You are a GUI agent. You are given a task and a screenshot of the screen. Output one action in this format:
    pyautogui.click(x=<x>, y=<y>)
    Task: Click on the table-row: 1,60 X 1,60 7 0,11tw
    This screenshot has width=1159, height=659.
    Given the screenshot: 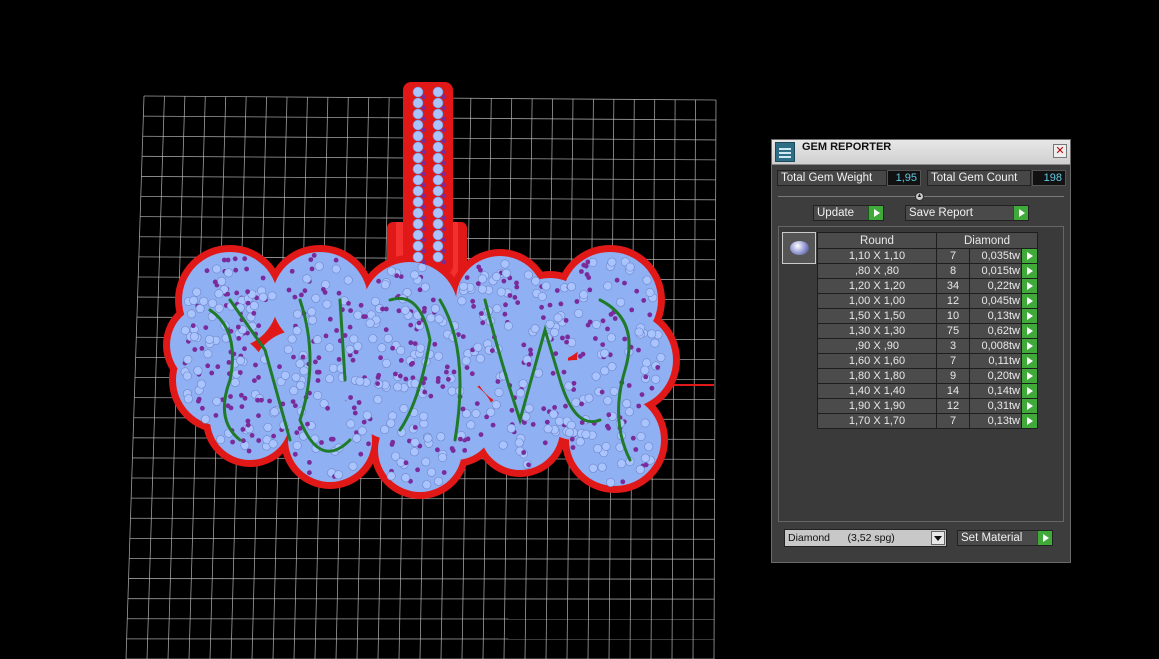 What is the action you would take?
    pyautogui.click(x=927, y=361)
    